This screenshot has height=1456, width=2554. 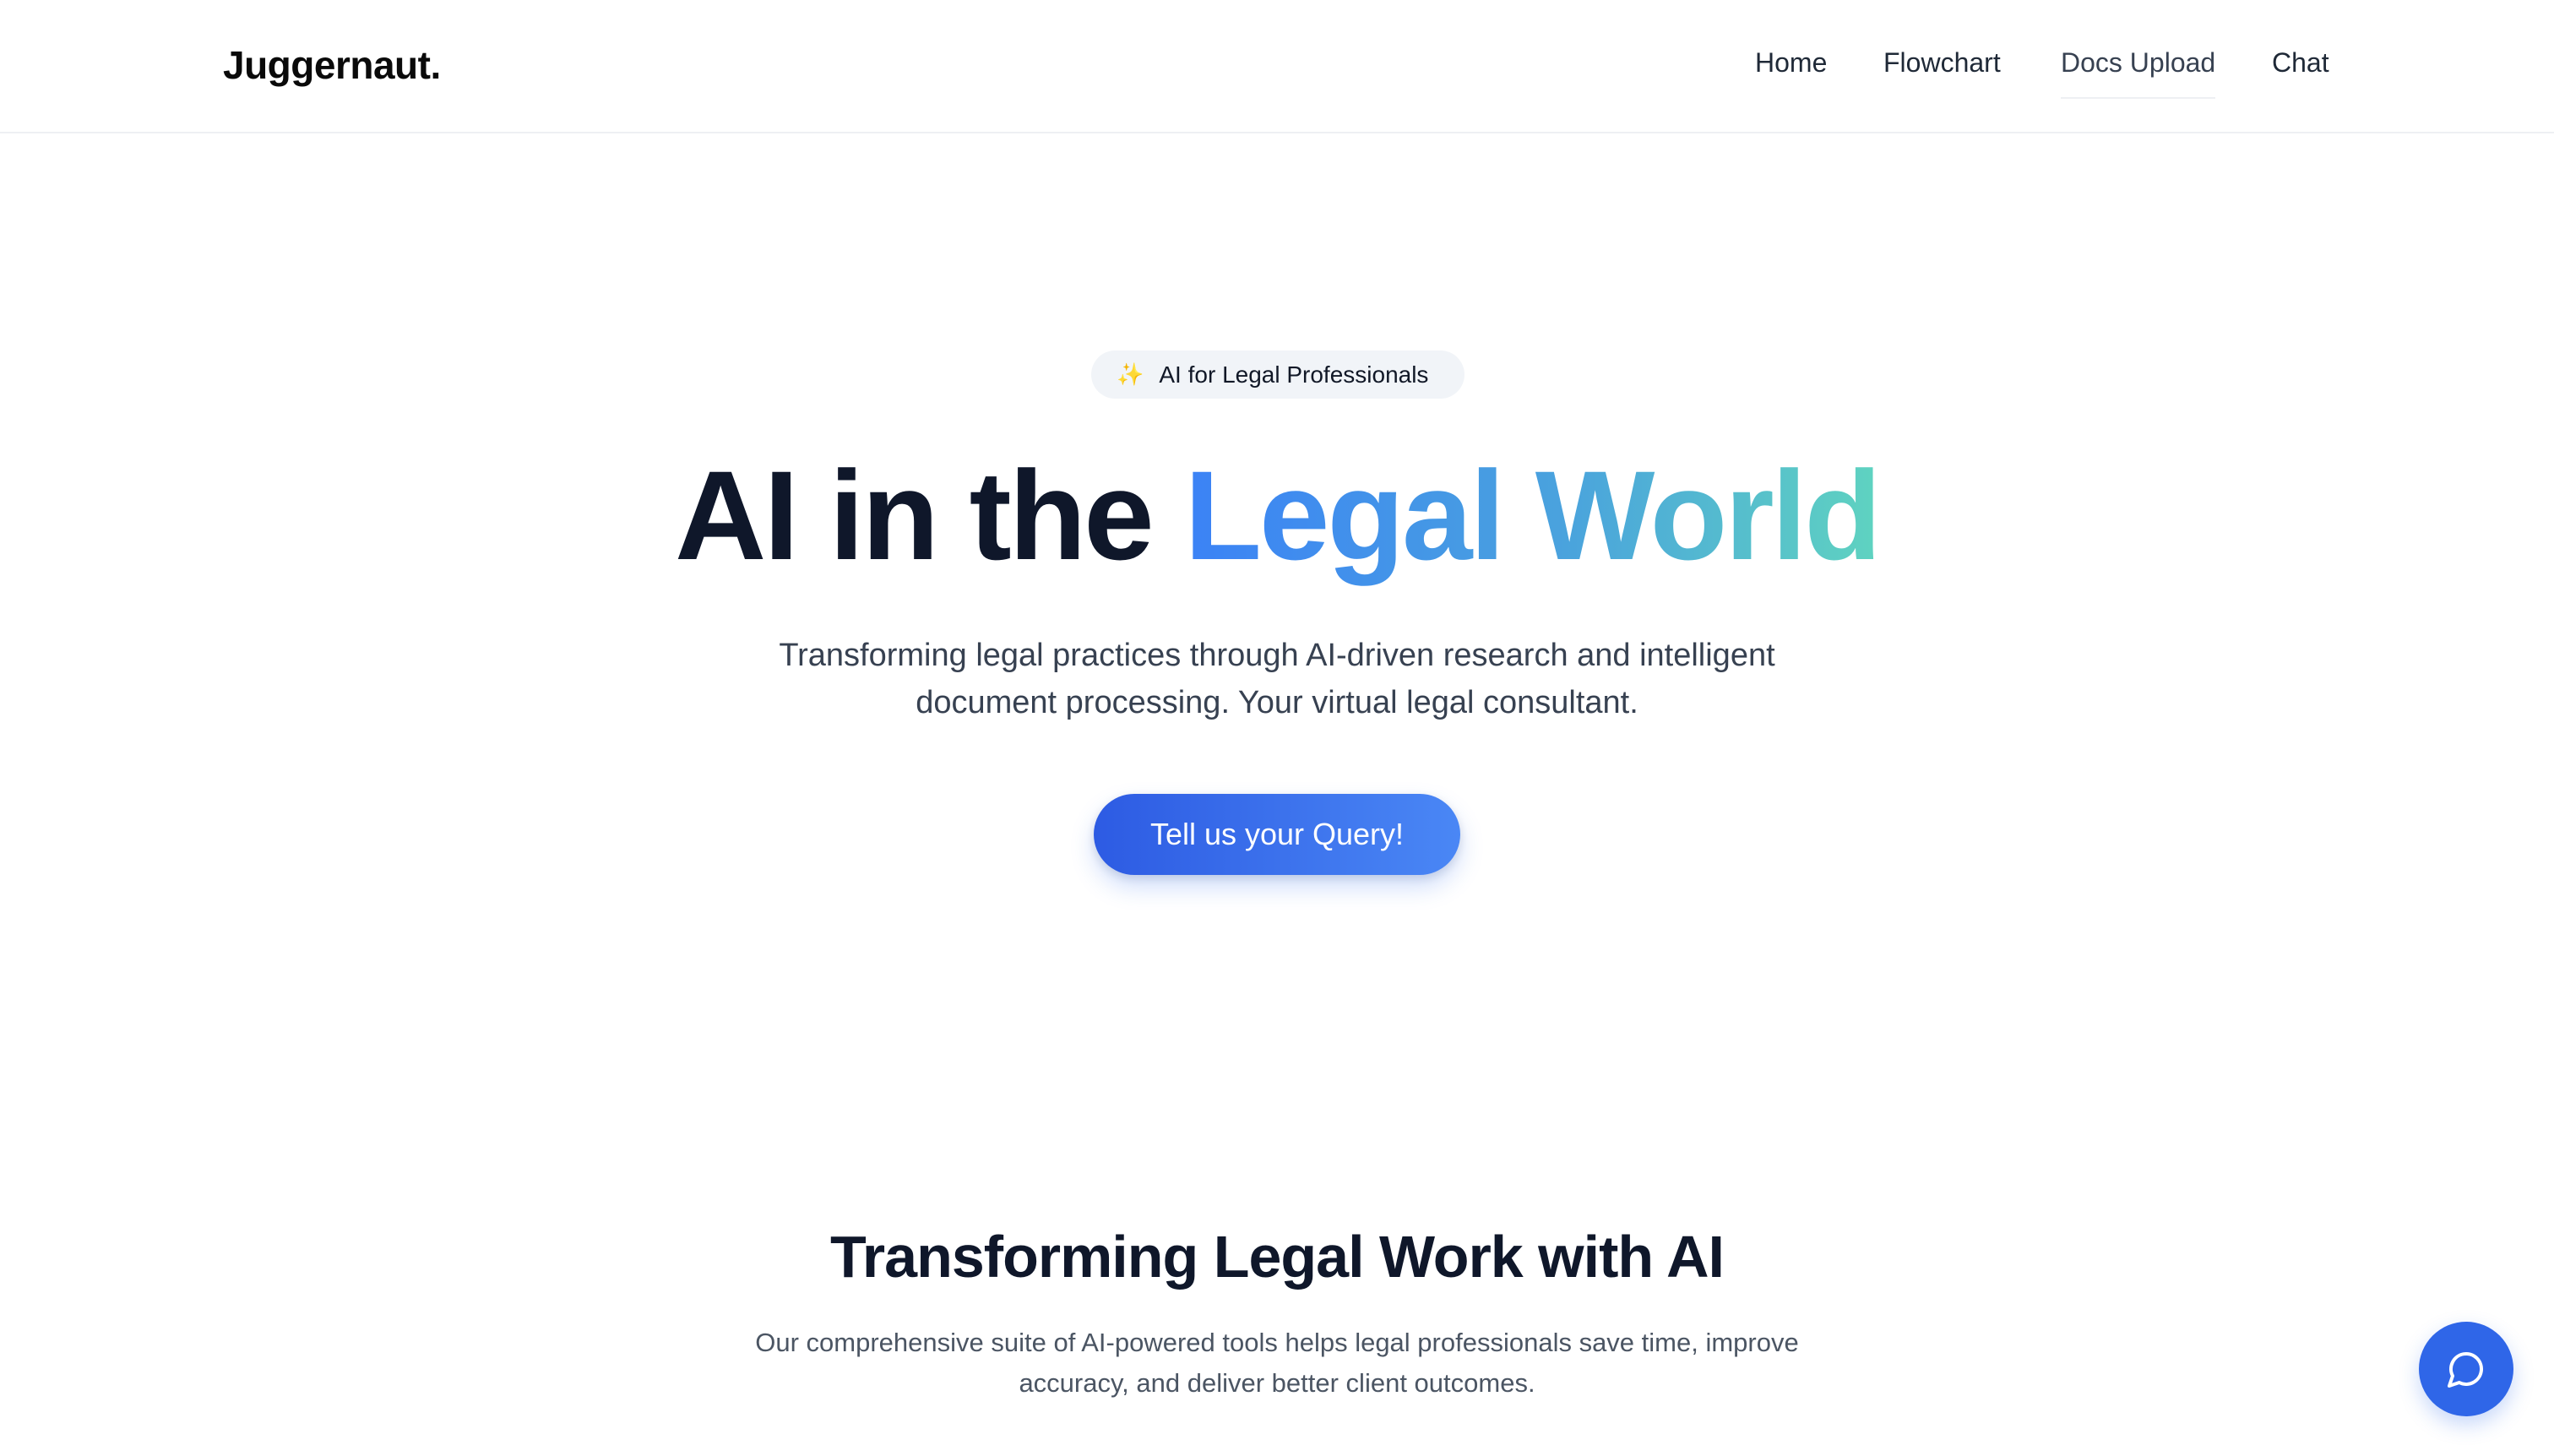 I want to click on hero-title-plain: AI in the, so click(x=915, y=515).